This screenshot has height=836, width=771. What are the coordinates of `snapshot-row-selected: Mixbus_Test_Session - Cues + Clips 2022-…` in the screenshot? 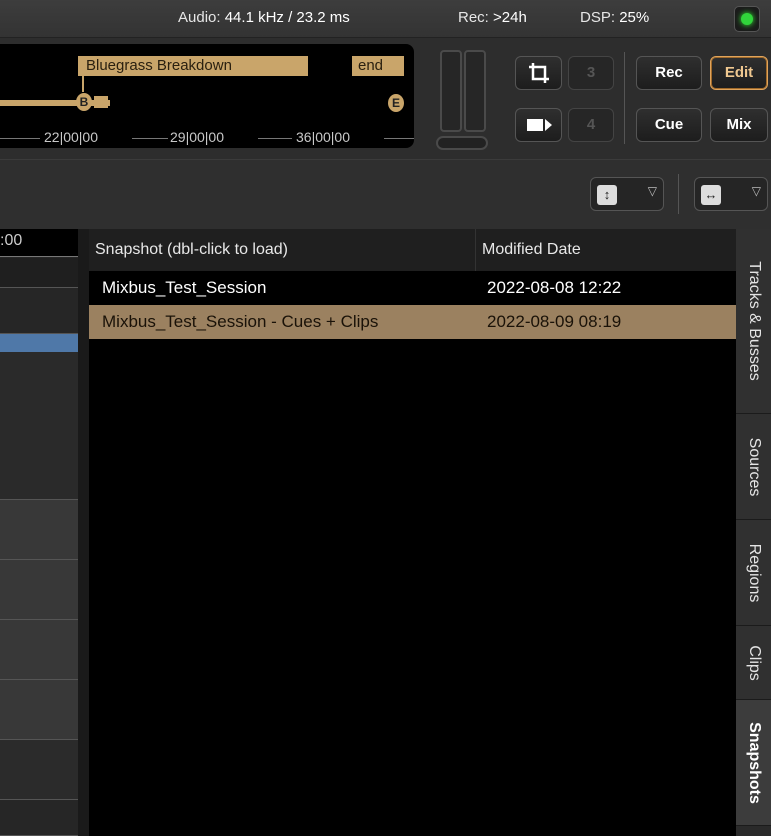 It's located at (412, 322).